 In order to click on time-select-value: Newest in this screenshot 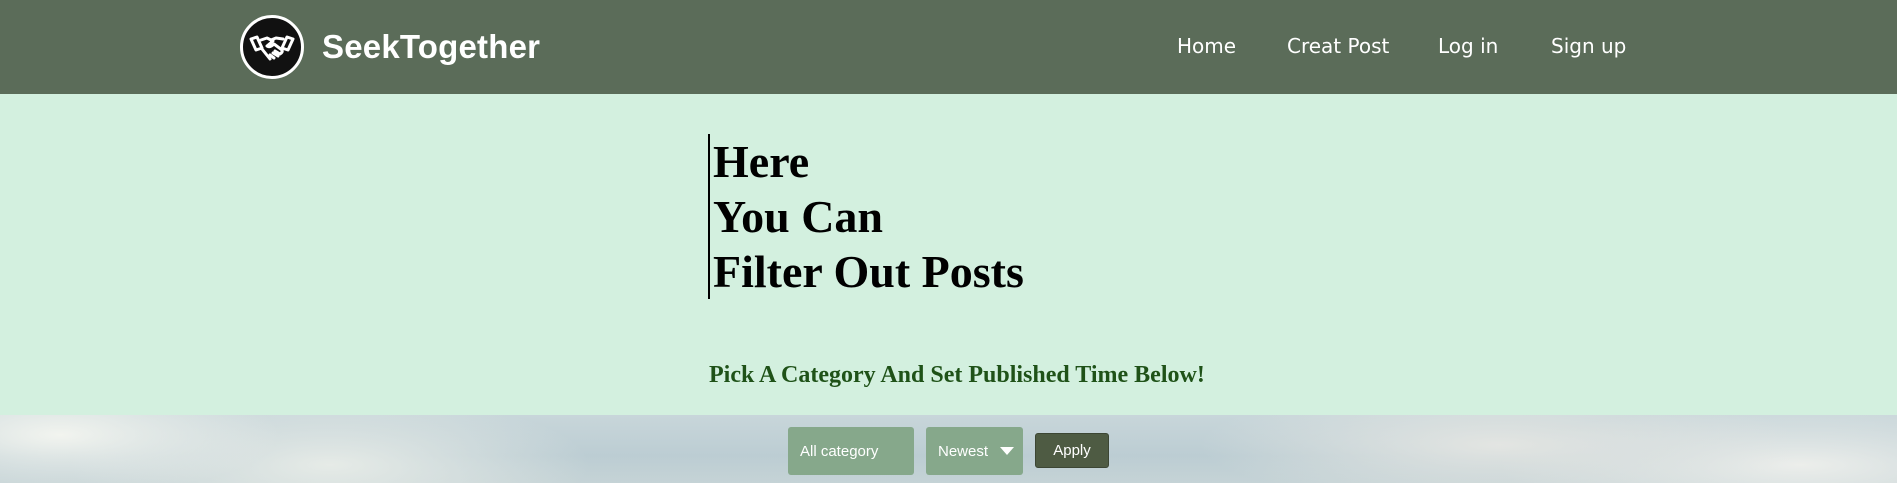, I will do `click(963, 451)`.